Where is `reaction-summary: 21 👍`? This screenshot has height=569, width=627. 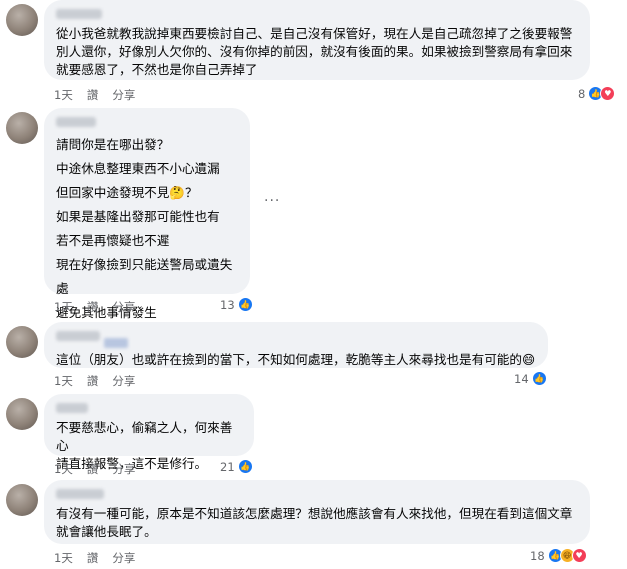
reaction-summary: 21 👍 is located at coordinates (236, 466).